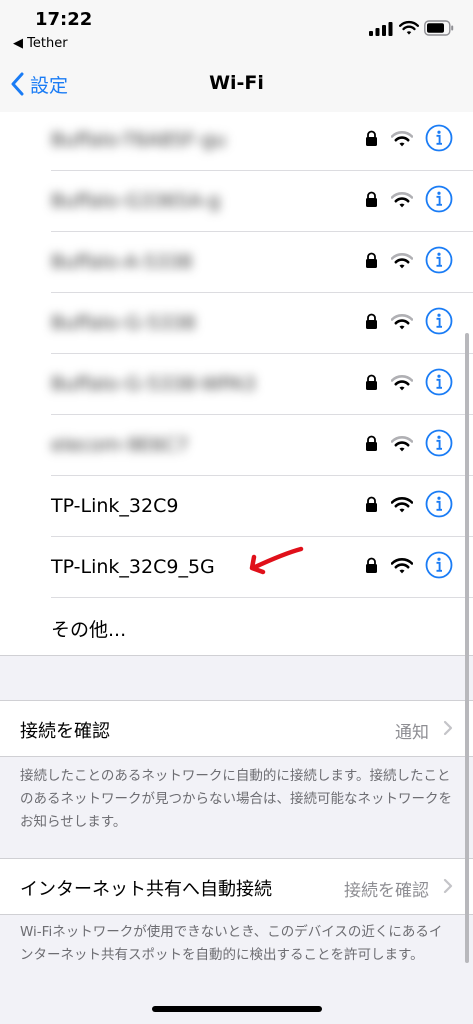  I want to click on auto-join-hotspot-label: インターネット共有へ自動接続, so click(146, 889).